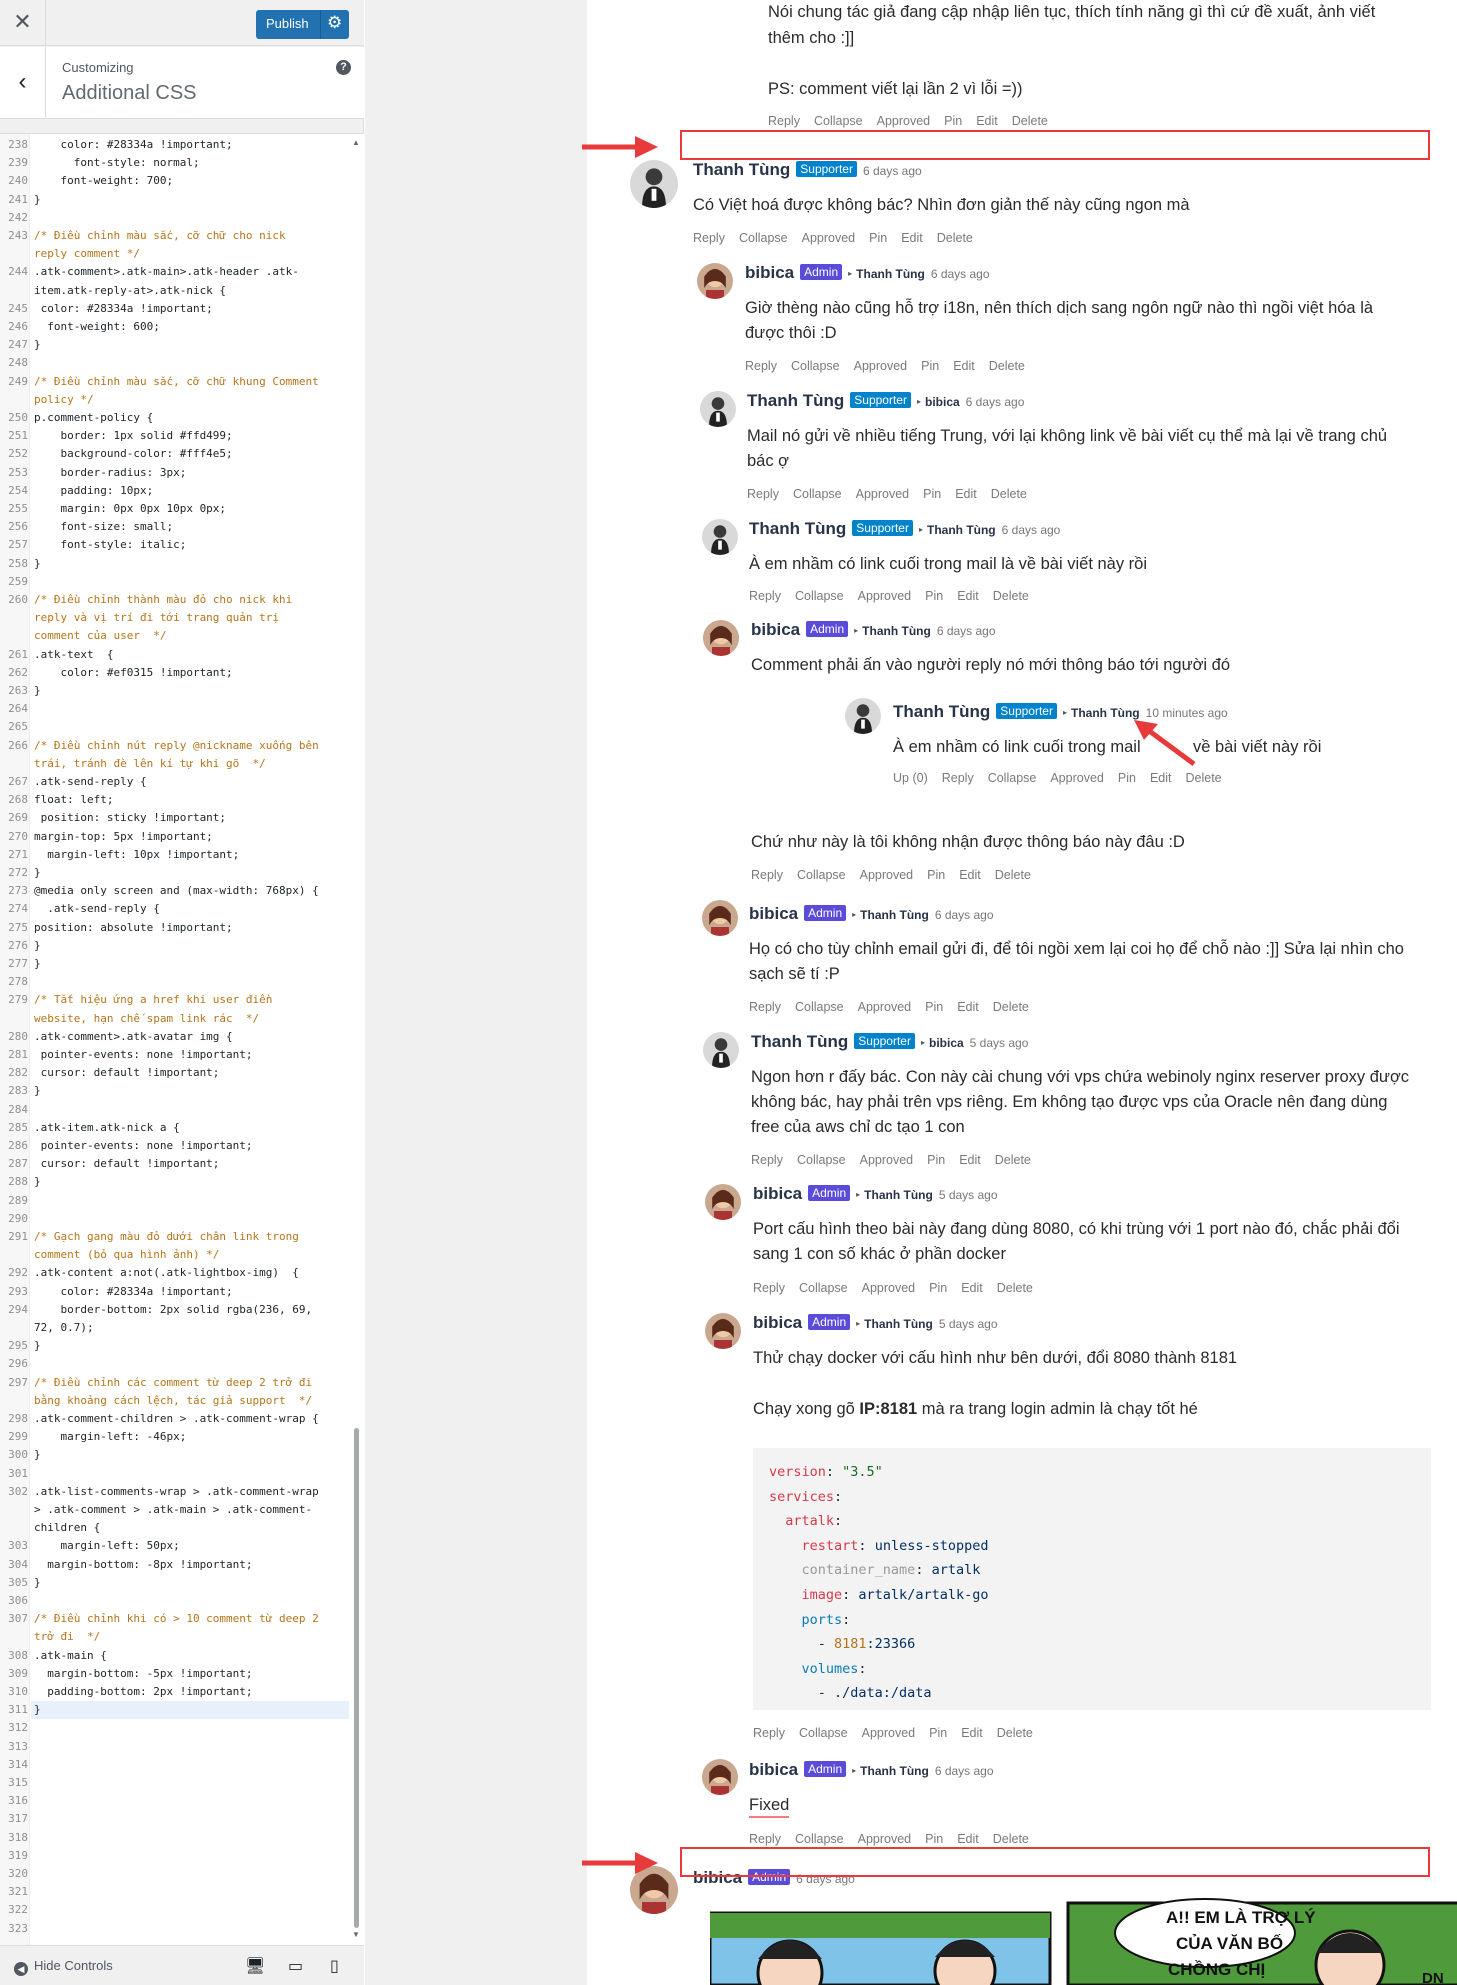 This screenshot has width=1457, height=1985. What do you see at coordinates (356, 1934) in the screenshot?
I see `scroll-down-icon: ▼` at bounding box center [356, 1934].